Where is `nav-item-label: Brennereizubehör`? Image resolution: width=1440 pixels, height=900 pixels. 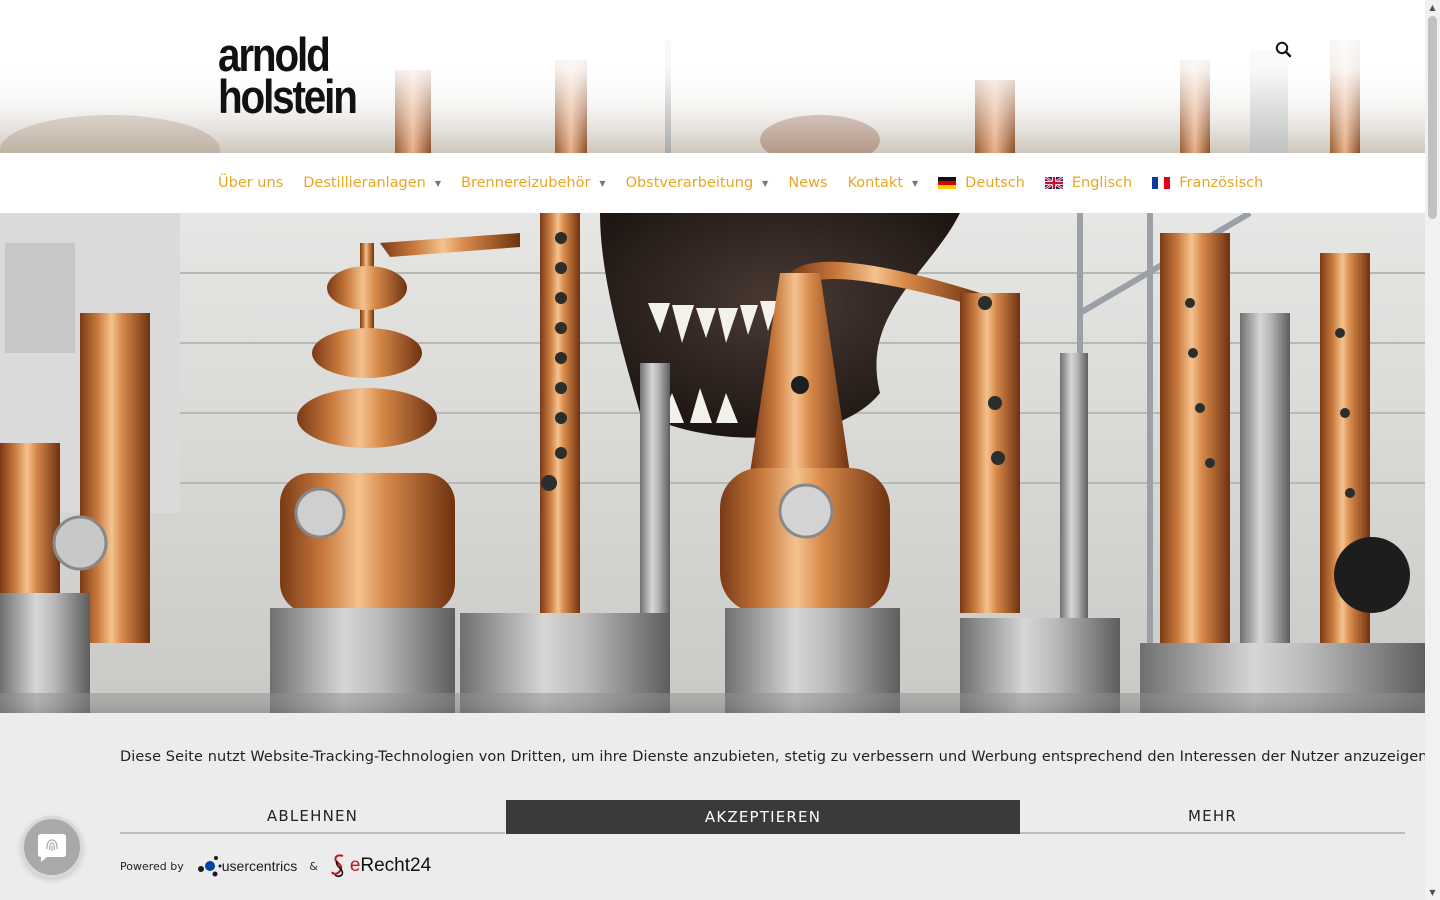 nav-item-label: Brennereizubehör is located at coordinates (526, 183).